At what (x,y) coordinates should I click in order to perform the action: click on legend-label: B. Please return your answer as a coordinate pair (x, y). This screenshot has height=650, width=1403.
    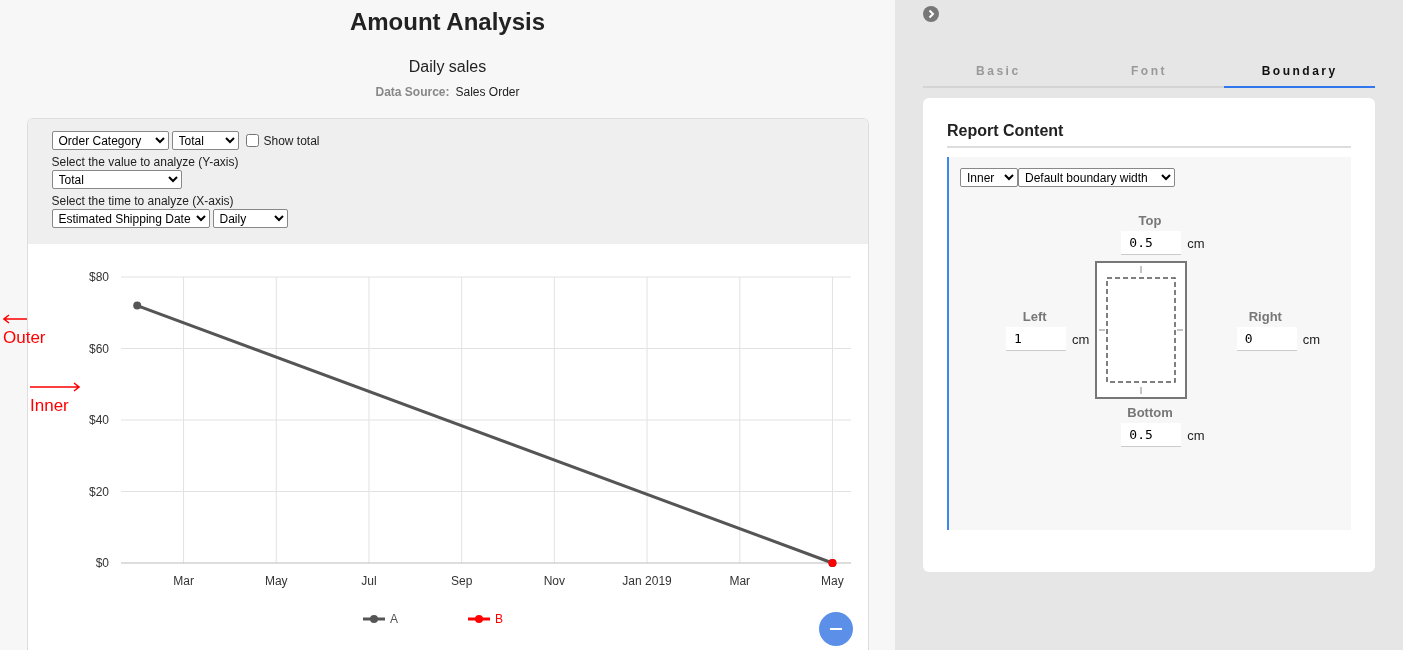
    Looking at the image, I should click on (498, 619).